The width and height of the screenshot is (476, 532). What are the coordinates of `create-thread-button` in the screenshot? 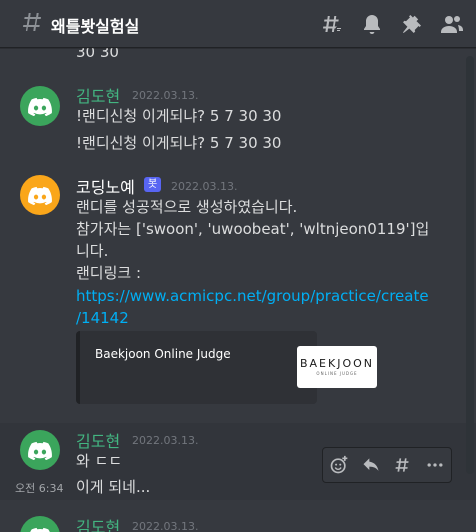 It's located at (403, 465).